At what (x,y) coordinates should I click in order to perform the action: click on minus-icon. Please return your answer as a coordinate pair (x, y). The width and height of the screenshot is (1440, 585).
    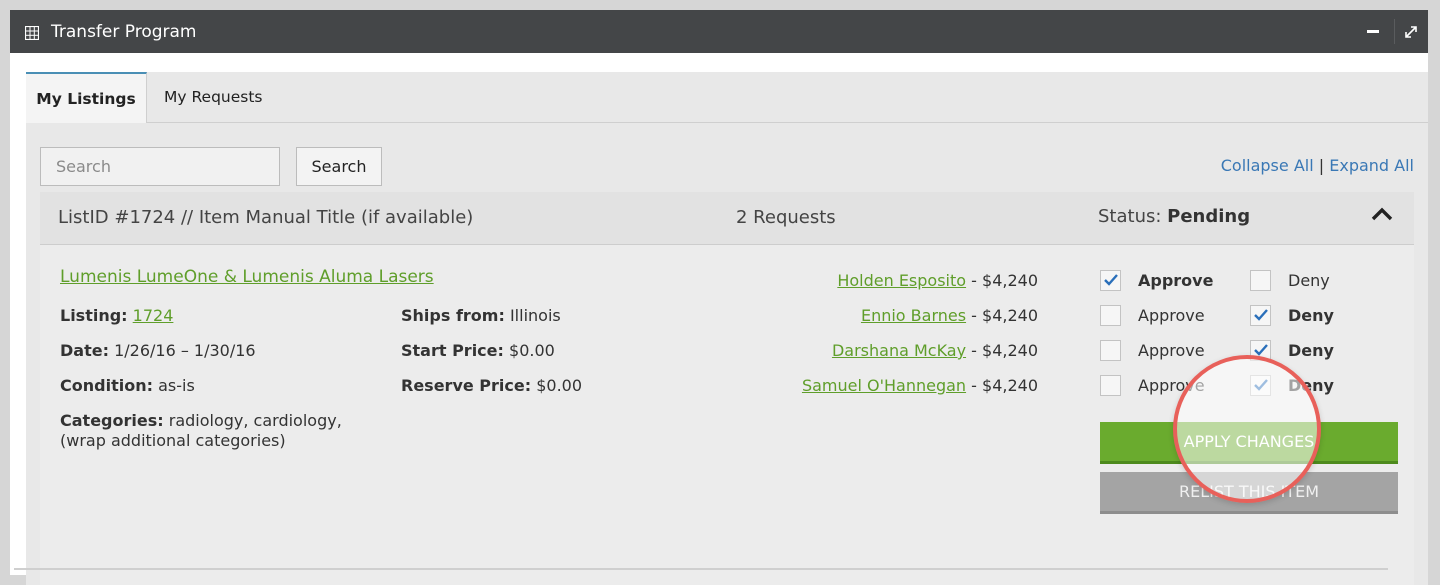
    Looking at the image, I should click on (1373, 31).